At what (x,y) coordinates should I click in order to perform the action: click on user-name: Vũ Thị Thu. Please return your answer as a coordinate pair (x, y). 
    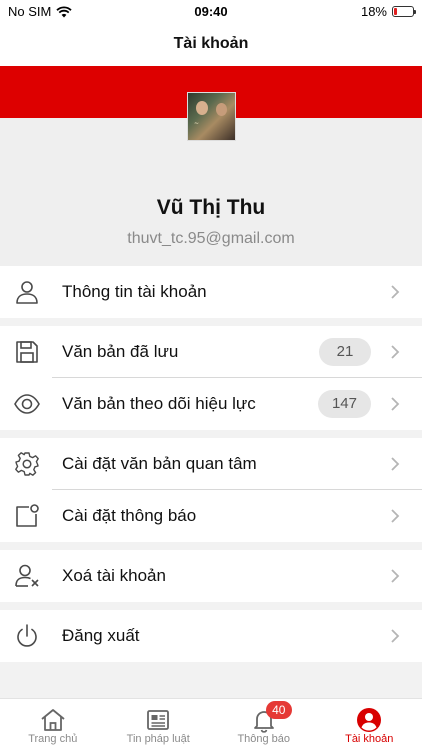
    Looking at the image, I should click on (211, 207).